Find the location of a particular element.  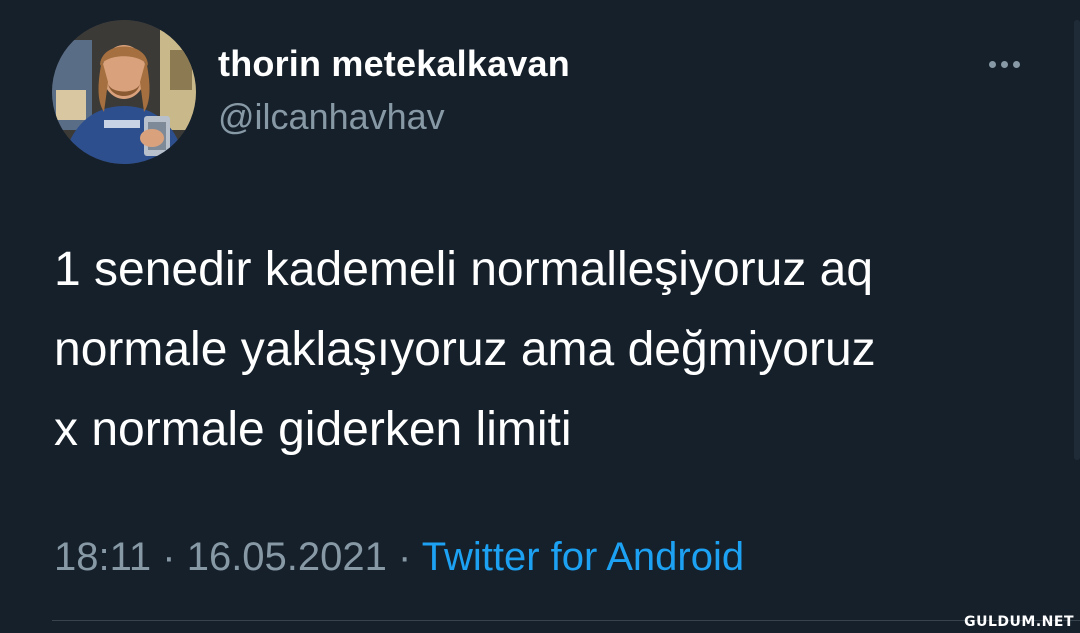

avatar-image is located at coordinates (124, 92).